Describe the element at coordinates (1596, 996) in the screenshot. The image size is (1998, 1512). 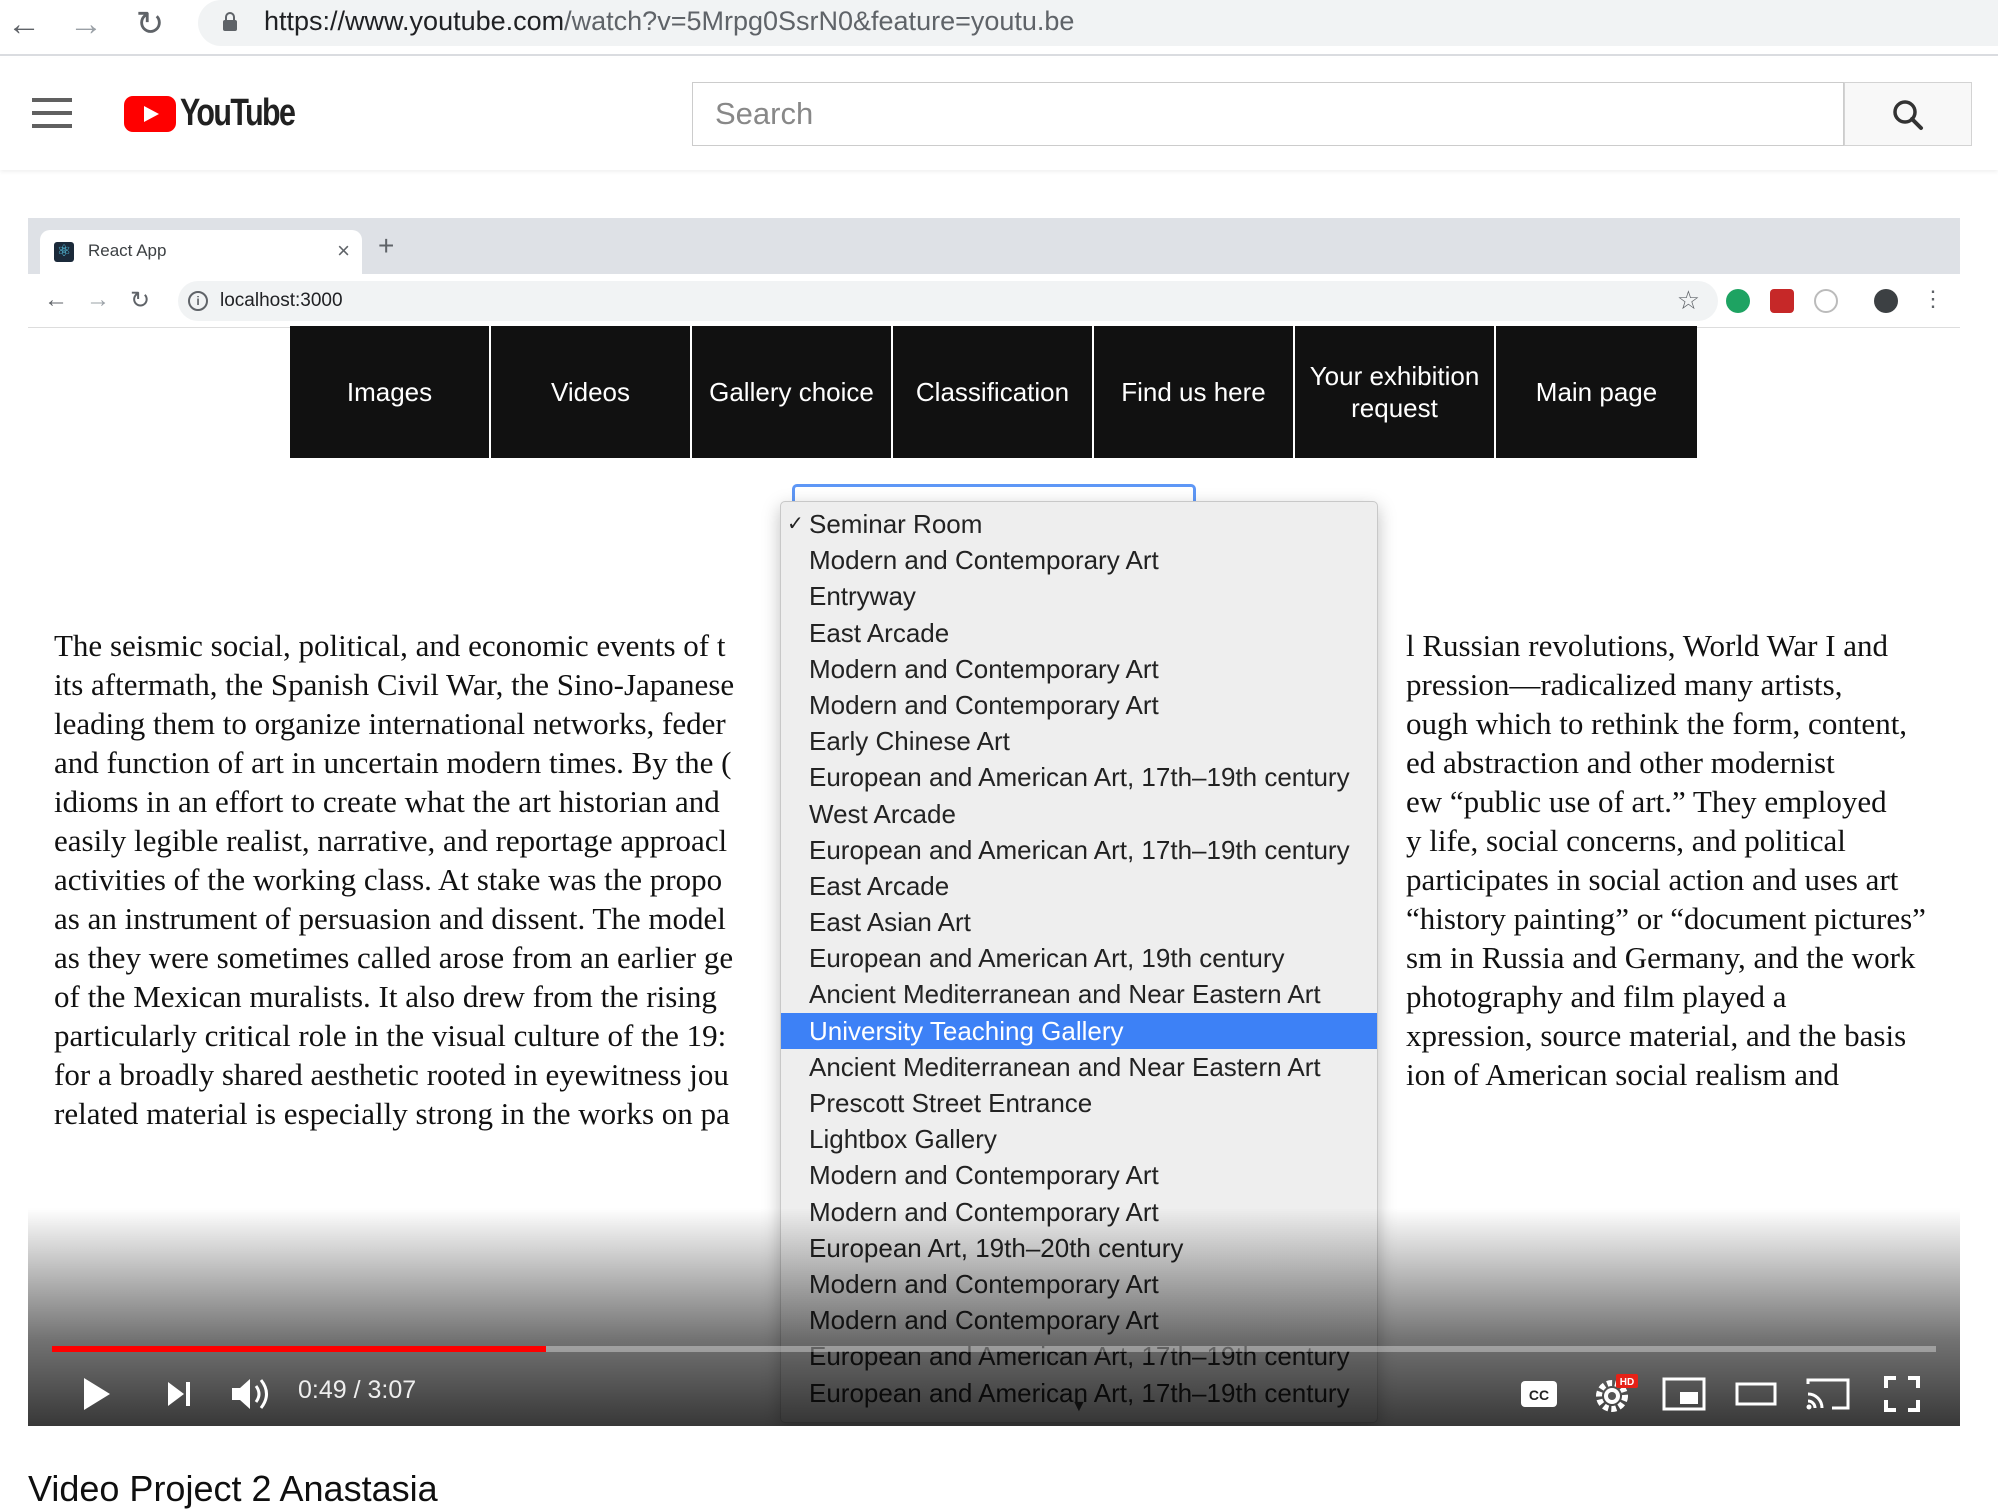
I see `body-text-right: photography and film played a` at that location.